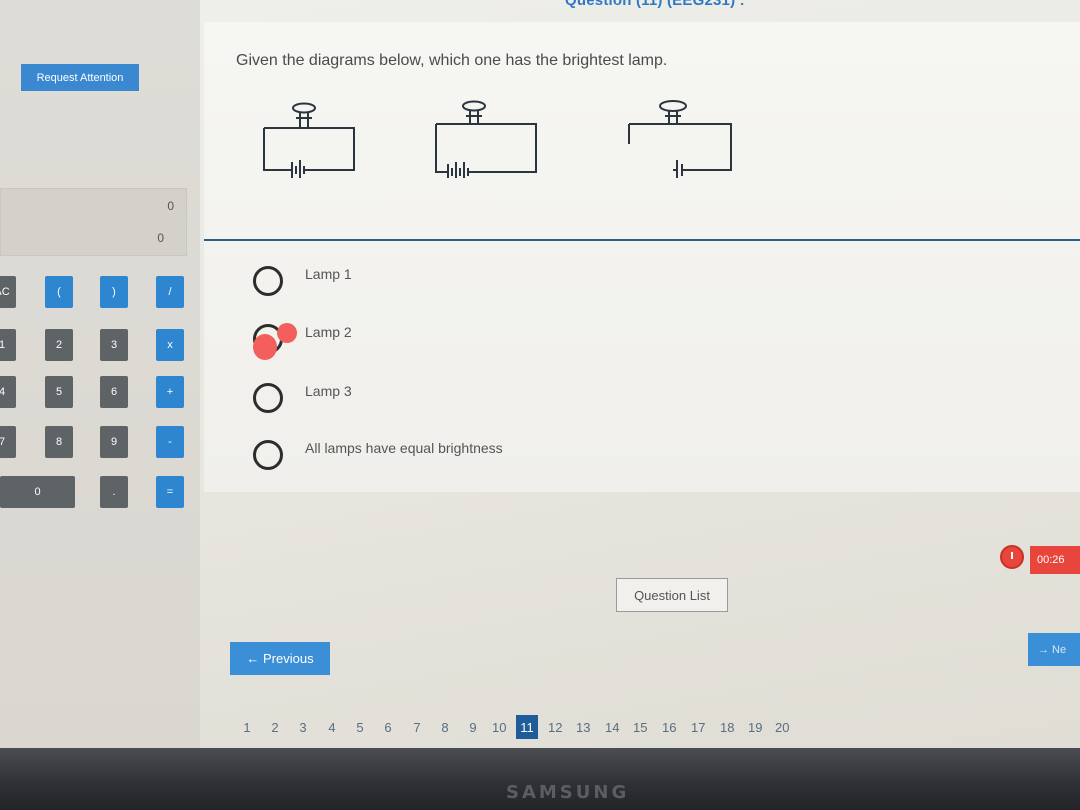 The width and height of the screenshot is (1080, 810). I want to click on question-title: Question (11) (EEG231) :, so click(655, 4).